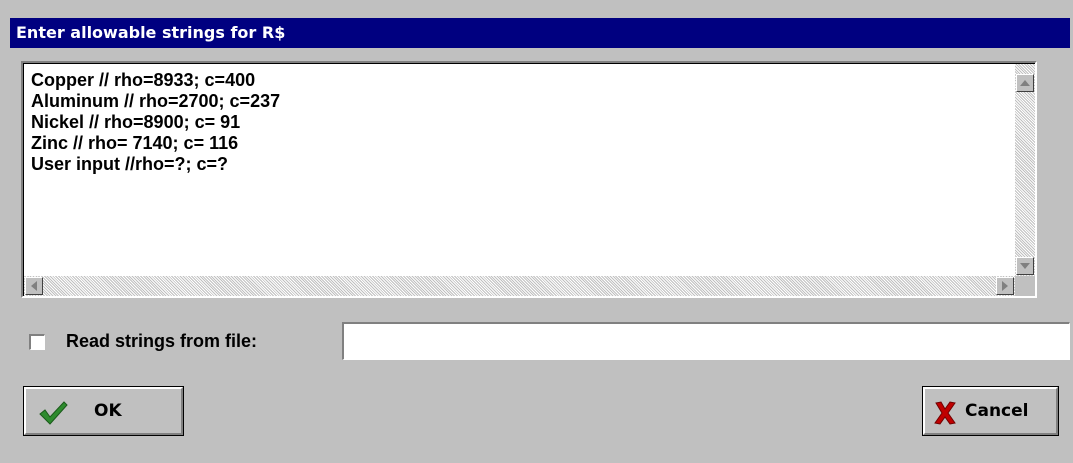  I want to click on list-item: Copper // rho=8933; c=400, so click(143, 80).